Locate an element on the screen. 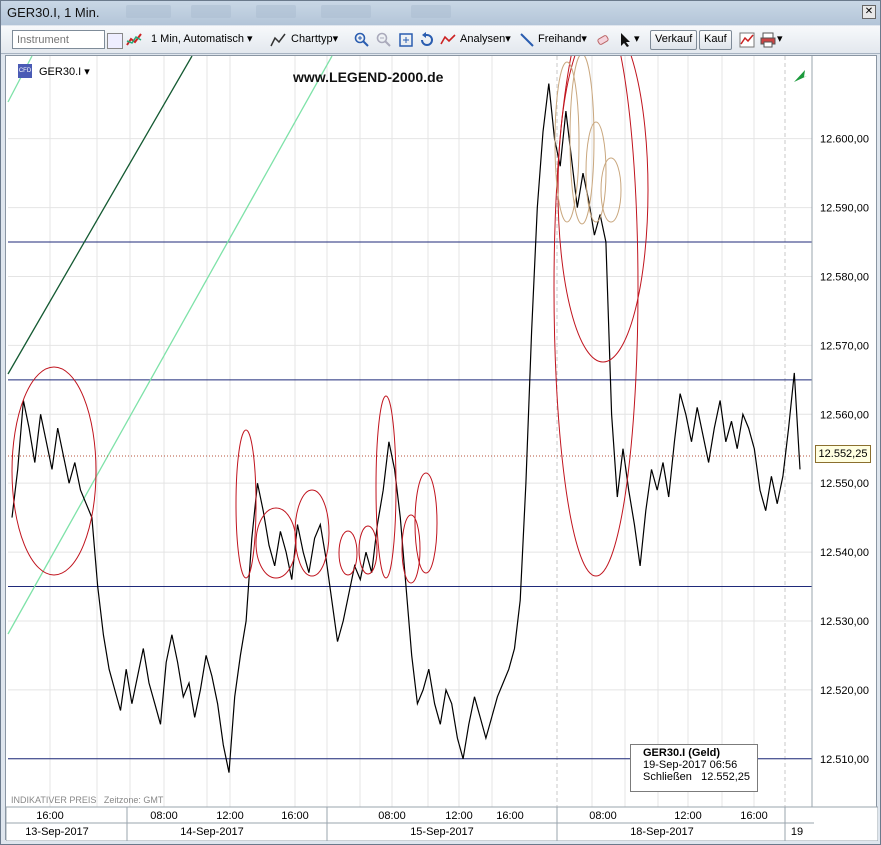 The width and height of the screenshot is (881, 845). footer: INDIKATIVER PREIS Zeitzone: GMT is located at coordinates (87, 800).